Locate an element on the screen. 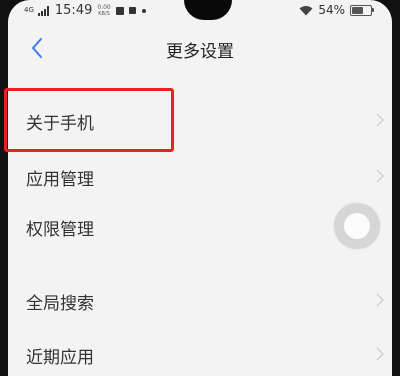 The height and width of the screenshot is (376, 400). floating-ball-icon is located at coordinates (357, 226).